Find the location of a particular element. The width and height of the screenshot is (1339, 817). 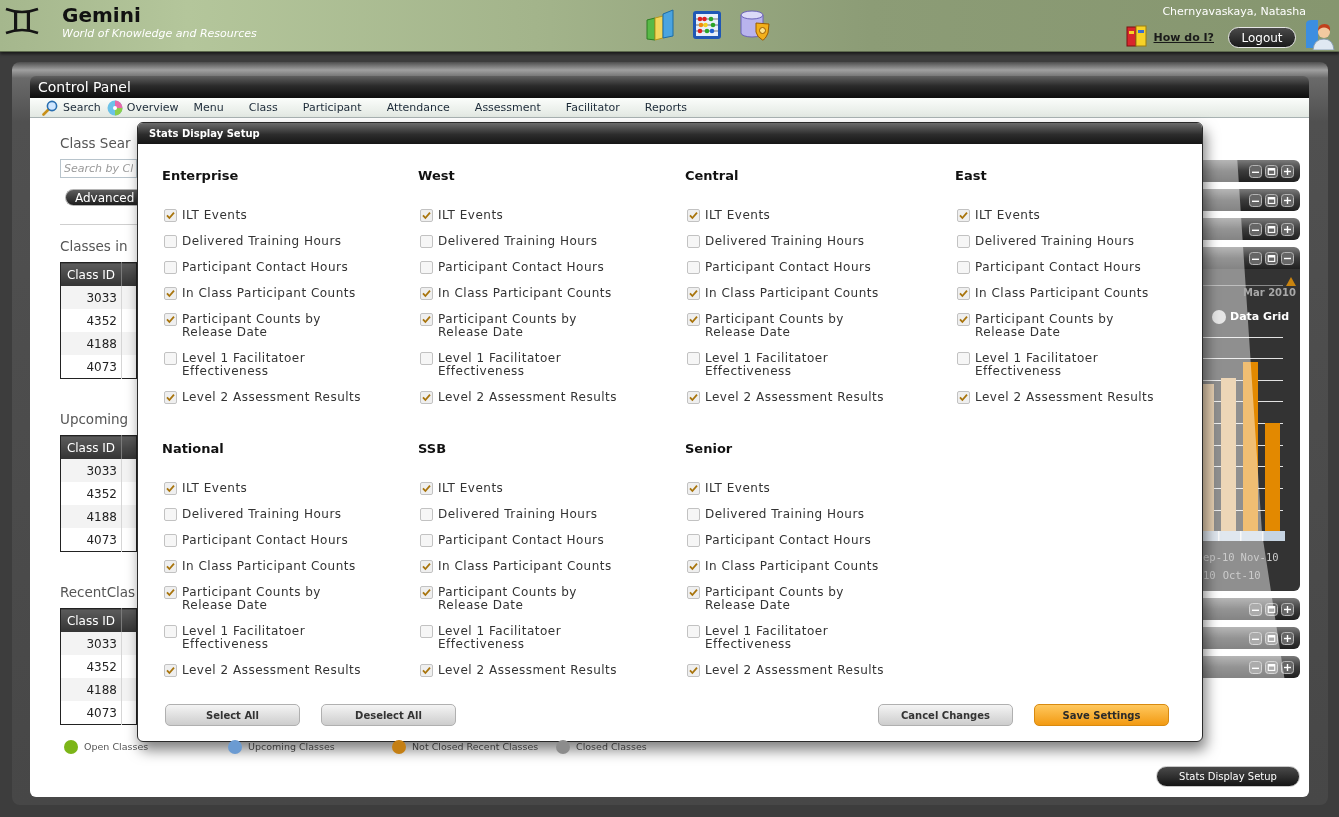

axis-label: Oct-10 is located at coordinates (1241, 575).